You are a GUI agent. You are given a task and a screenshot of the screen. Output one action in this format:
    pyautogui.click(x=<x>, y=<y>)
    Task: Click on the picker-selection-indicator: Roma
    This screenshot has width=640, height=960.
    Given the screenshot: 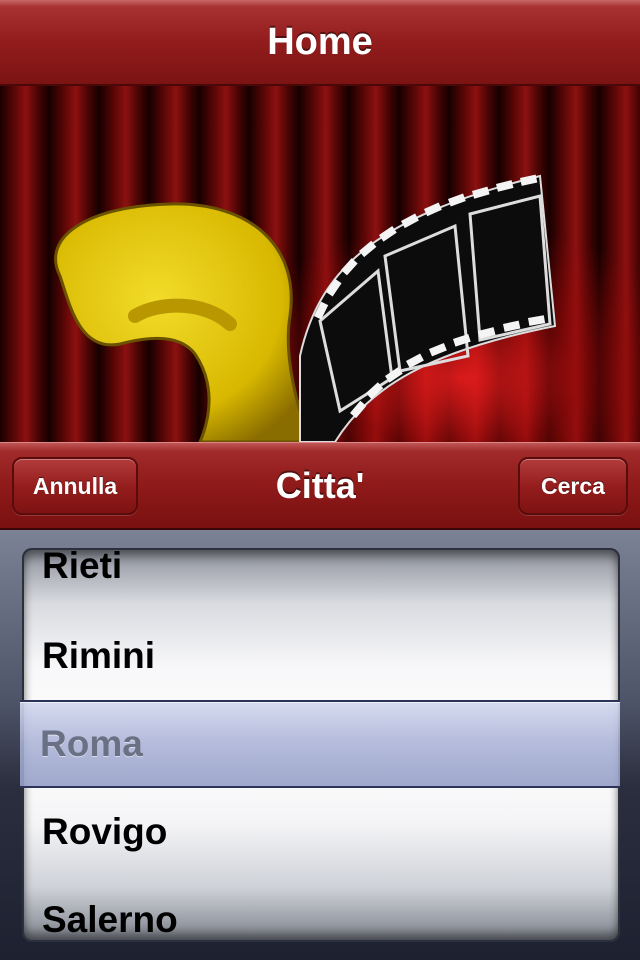 What is the action you would take?
    pyautogui.click(x=320, y=744)
    